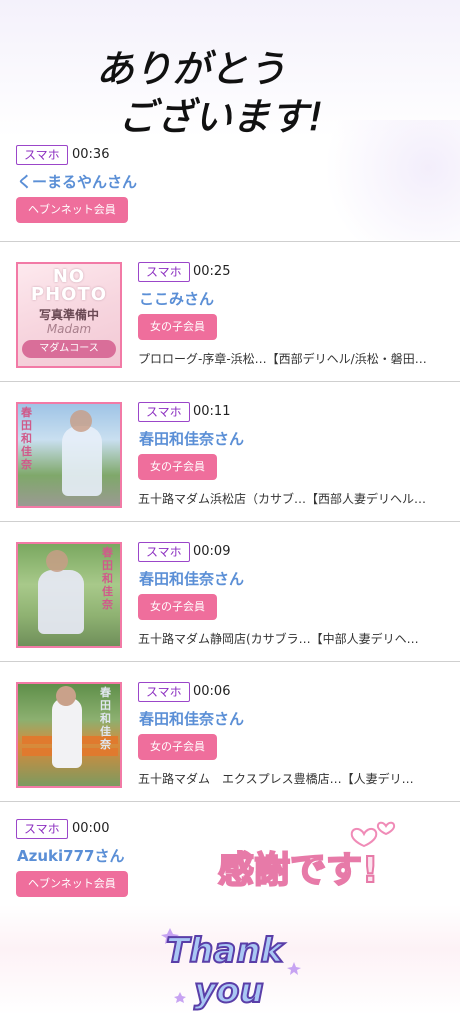  What do you see at coordinates (212, 691) in the screenshot?
I see `visit-time: 00:06` at bounding box center [212, 691].